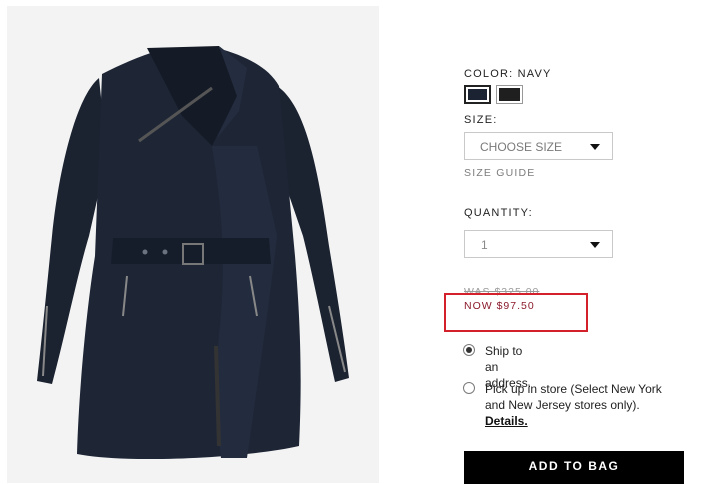  What do you see at coordinates (506, 421) in the screenshot?
I see `details-link: Details.` at bounding box center [506, 421].